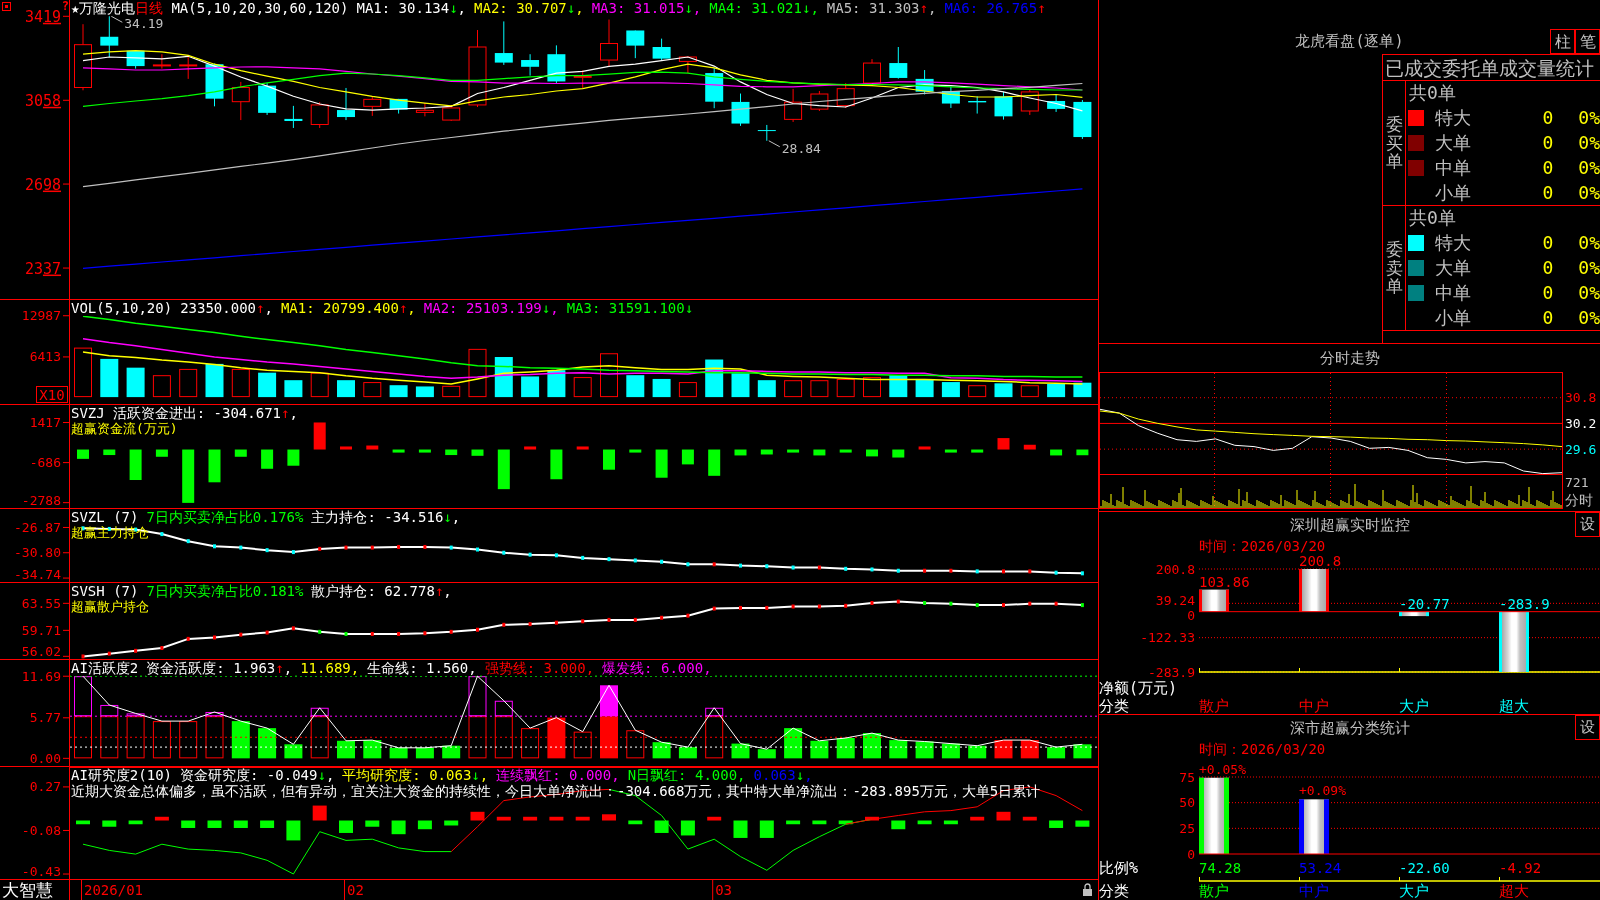 Image resolution: width=1600 pixels, height=900 pixels. Describe the element at coordinates (1587, 41) in the screenshot. I see `view-toggle-button: 笔` at that location.